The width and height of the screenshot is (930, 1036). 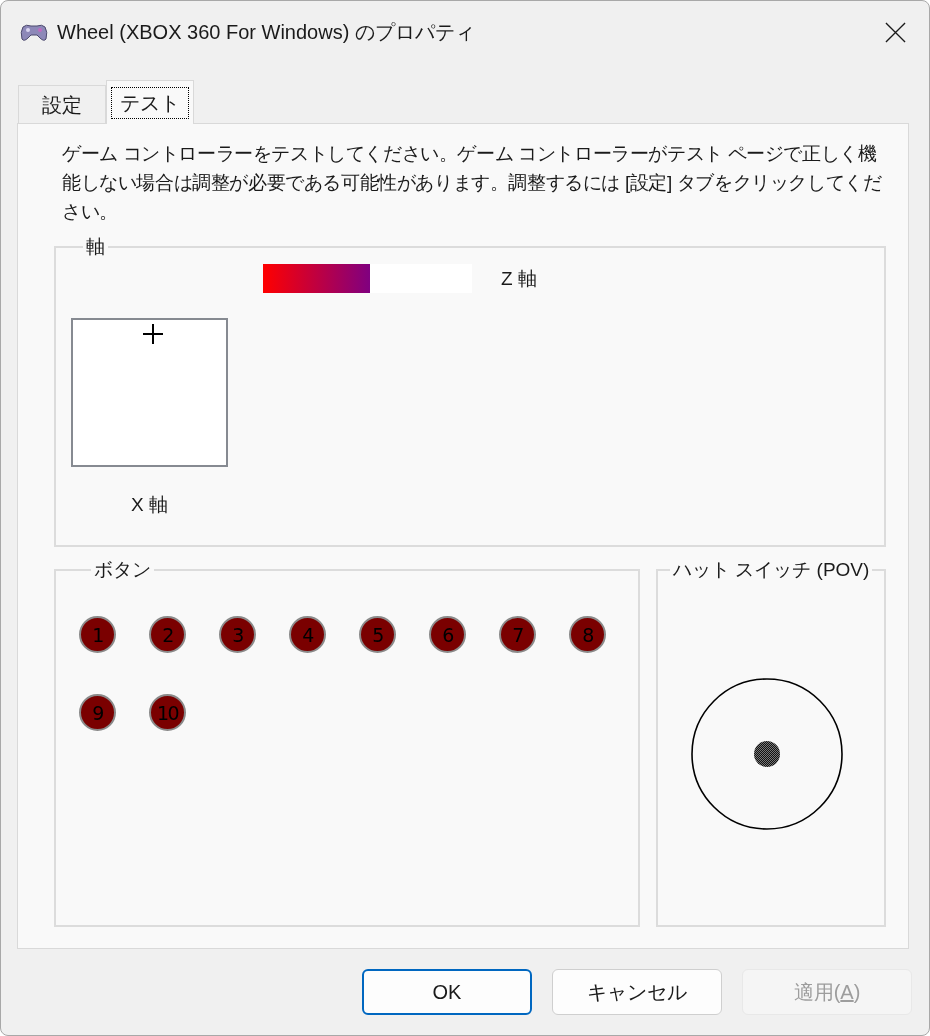 I want to click on button-indicator: 6, so click(x=447, y=634).